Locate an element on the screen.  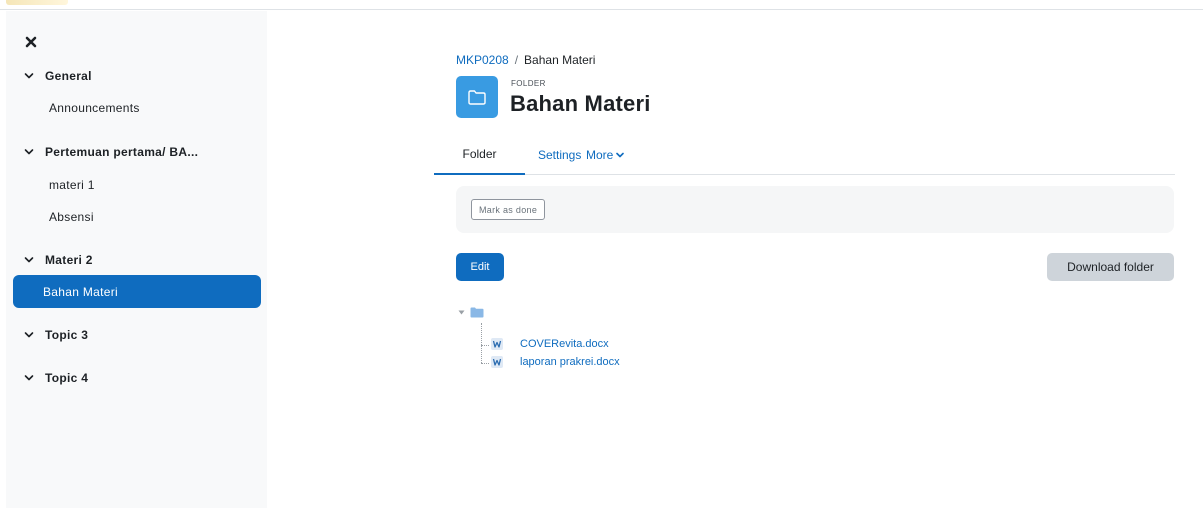
tree-expand-icon is located at coordinates (461, 312).